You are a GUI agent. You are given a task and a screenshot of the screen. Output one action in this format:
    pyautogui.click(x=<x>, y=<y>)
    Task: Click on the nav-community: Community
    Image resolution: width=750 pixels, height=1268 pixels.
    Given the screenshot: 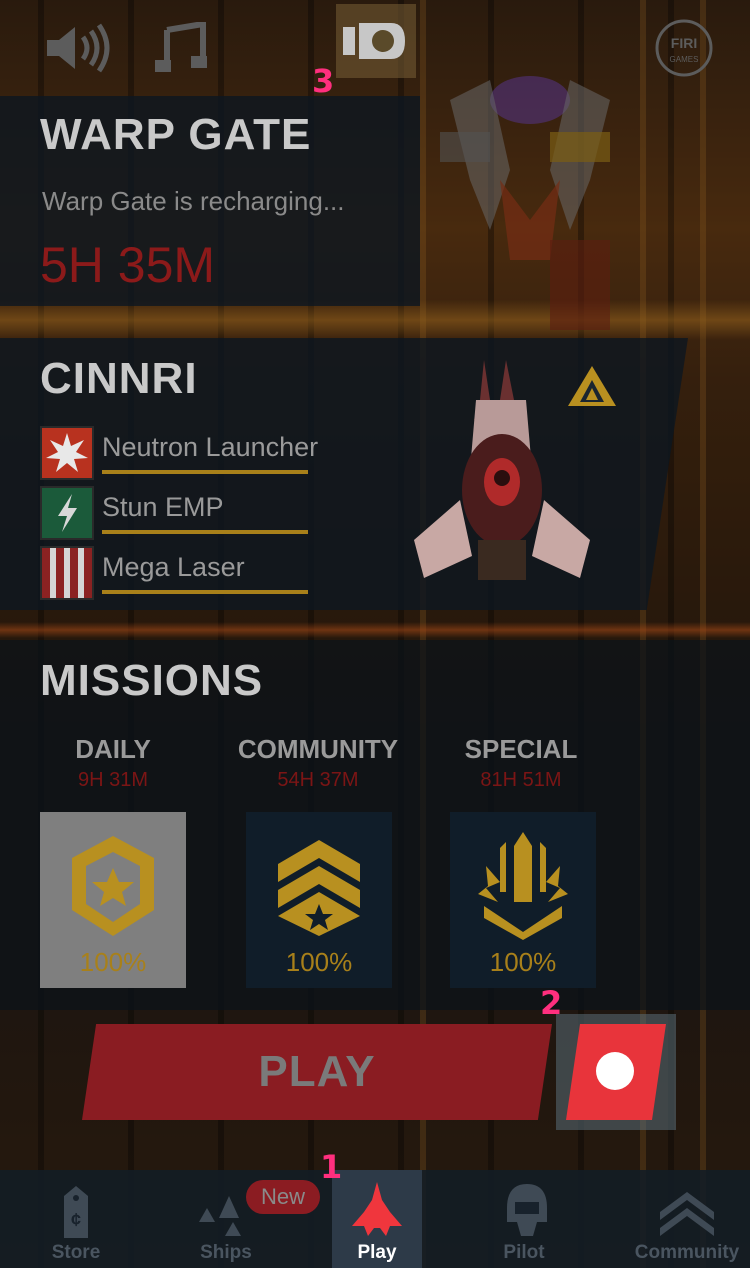 What is the action you would take?
    pyautogui.click(x=681, y=1219)
    